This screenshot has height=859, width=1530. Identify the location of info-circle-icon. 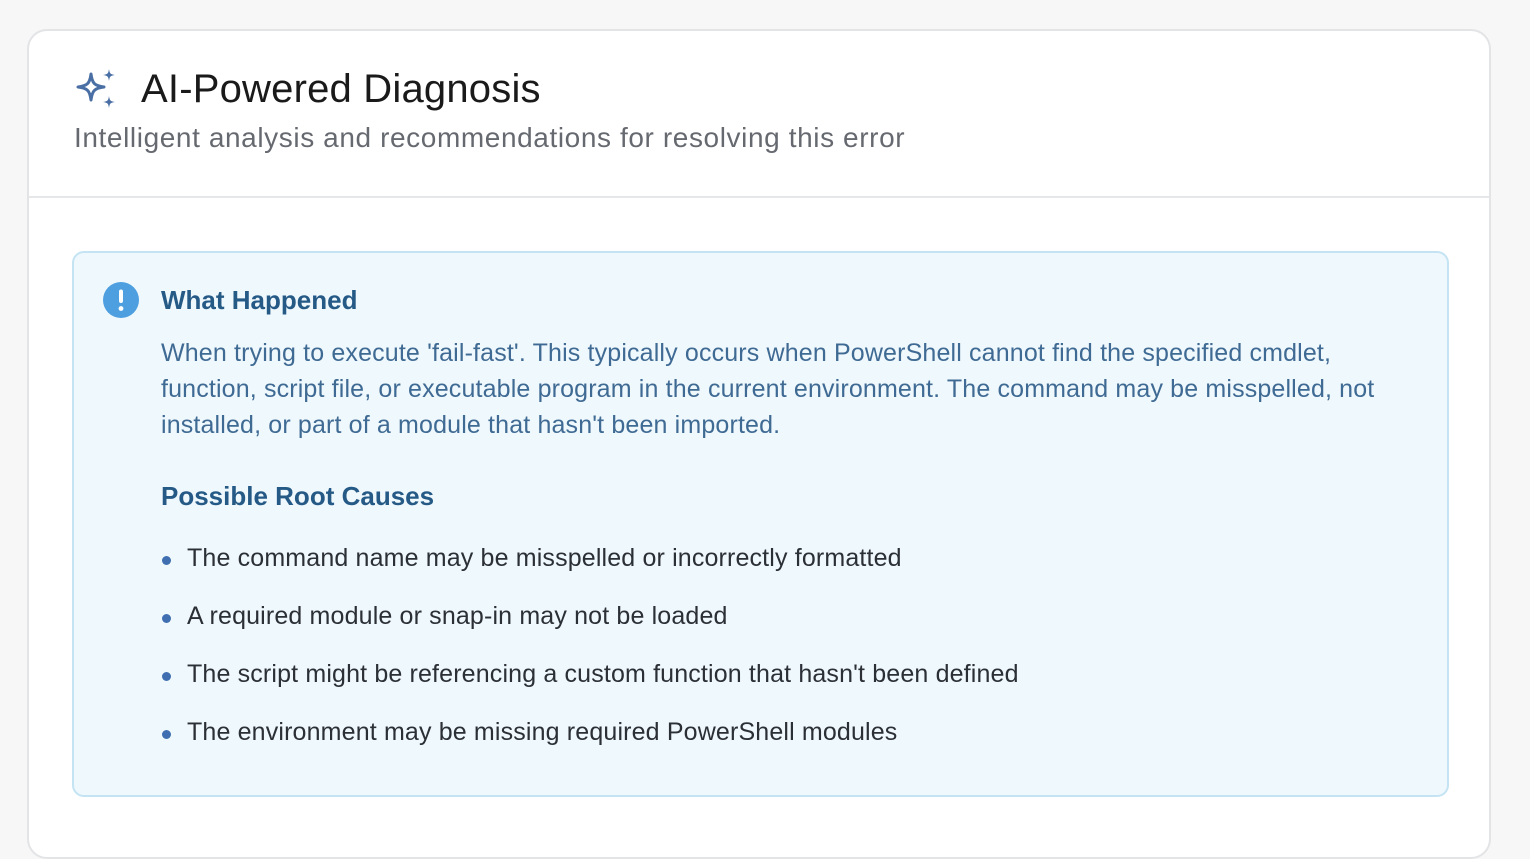
(121, 300).